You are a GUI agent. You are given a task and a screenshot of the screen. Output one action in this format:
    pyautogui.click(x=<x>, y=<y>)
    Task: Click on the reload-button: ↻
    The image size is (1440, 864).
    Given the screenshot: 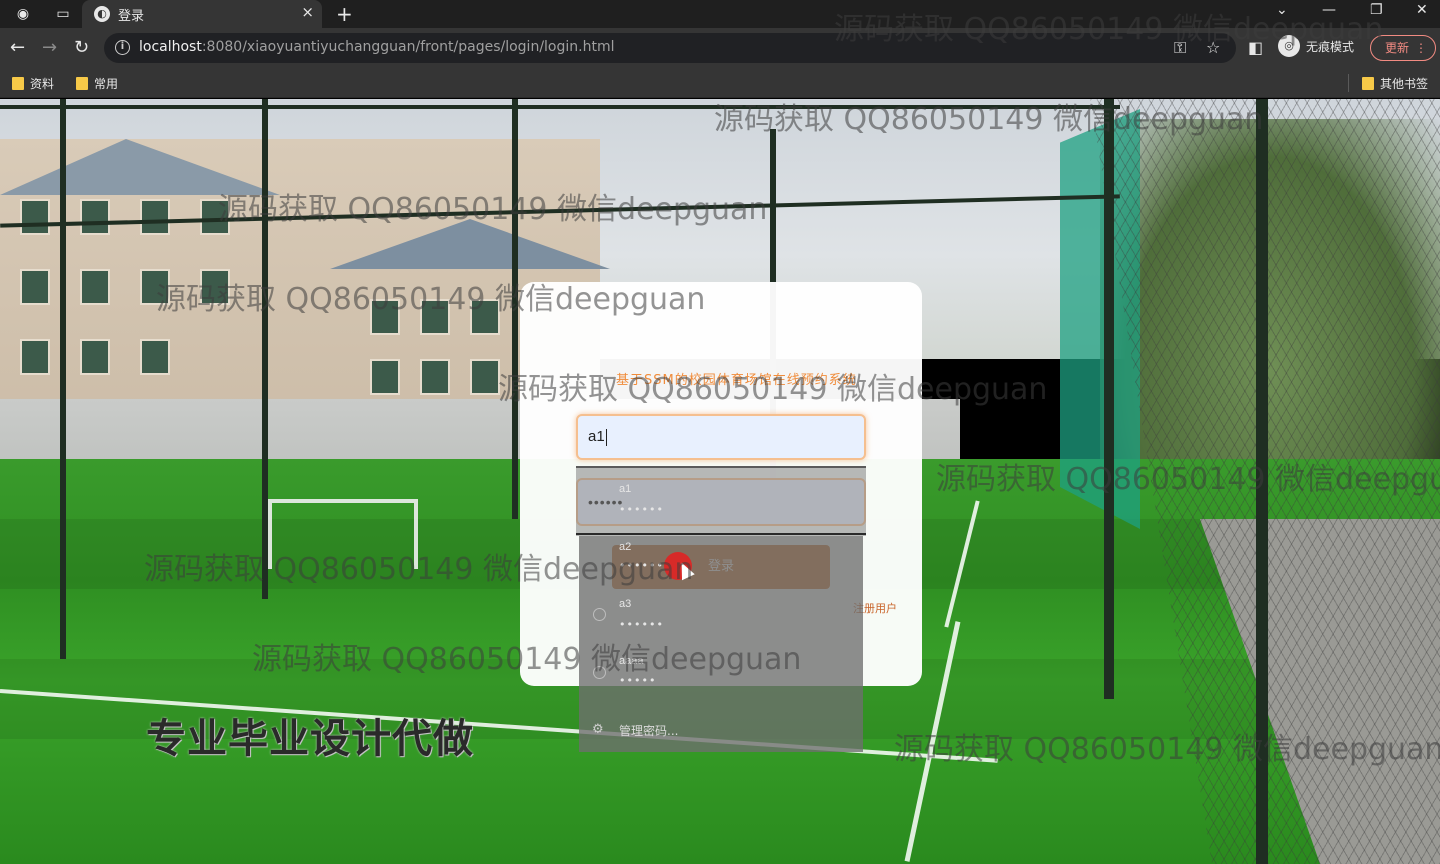 What is the action you would take?
    pyautogui.click(x=81, y=48)
    